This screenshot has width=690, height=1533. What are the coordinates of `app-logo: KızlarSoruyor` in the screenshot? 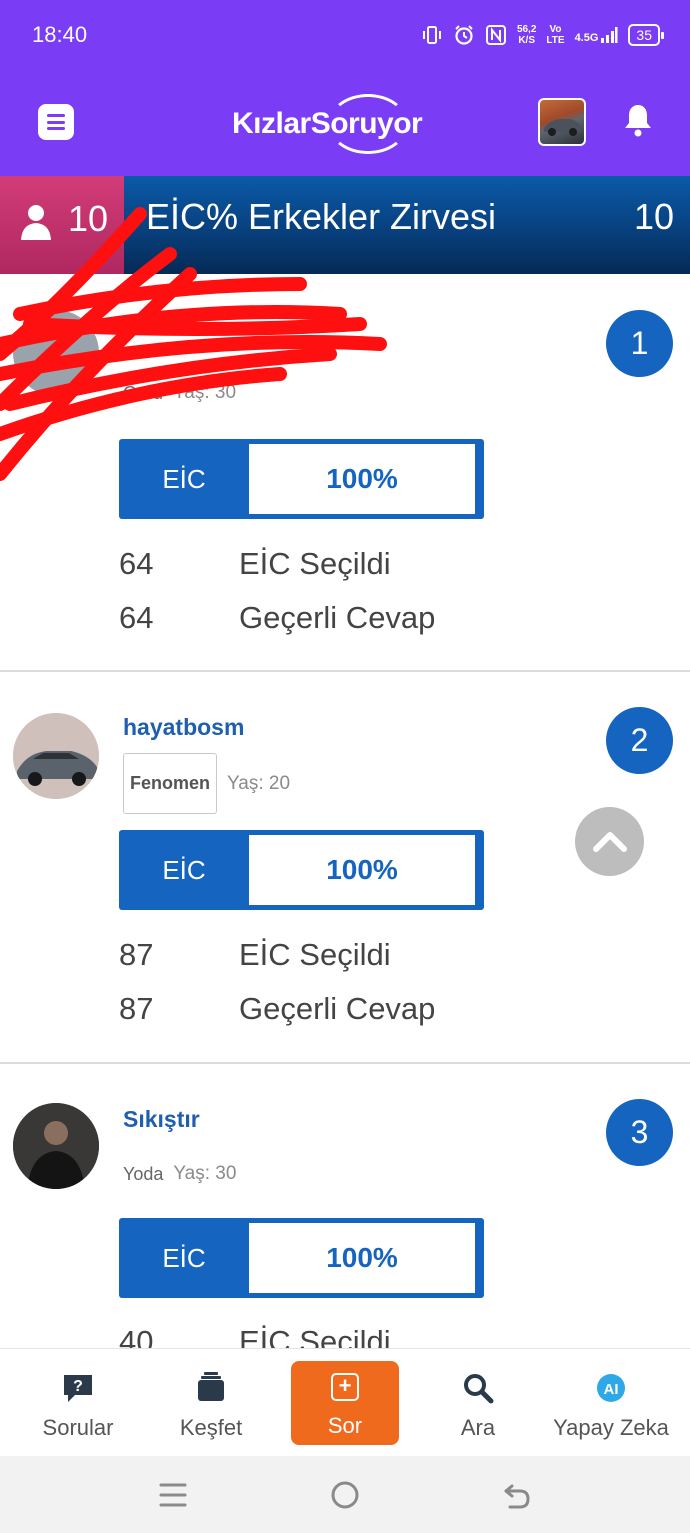 It's located at (347, 124).